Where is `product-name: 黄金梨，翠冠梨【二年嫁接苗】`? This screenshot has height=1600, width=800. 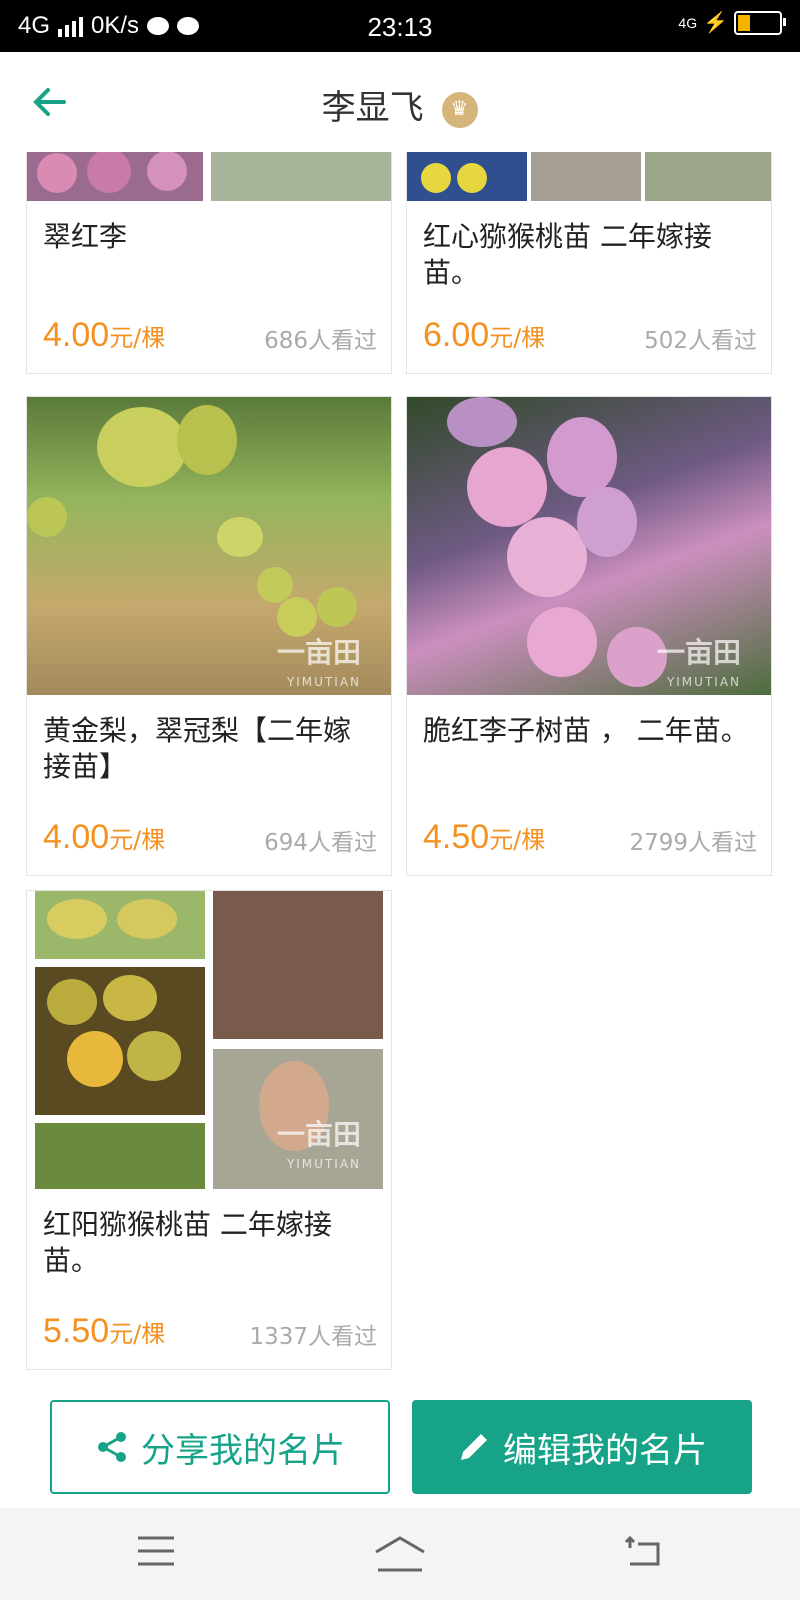 product-name: 黄金梨，翠冠梨【二年嫁接苗】 is located at coordinates (197, 748).